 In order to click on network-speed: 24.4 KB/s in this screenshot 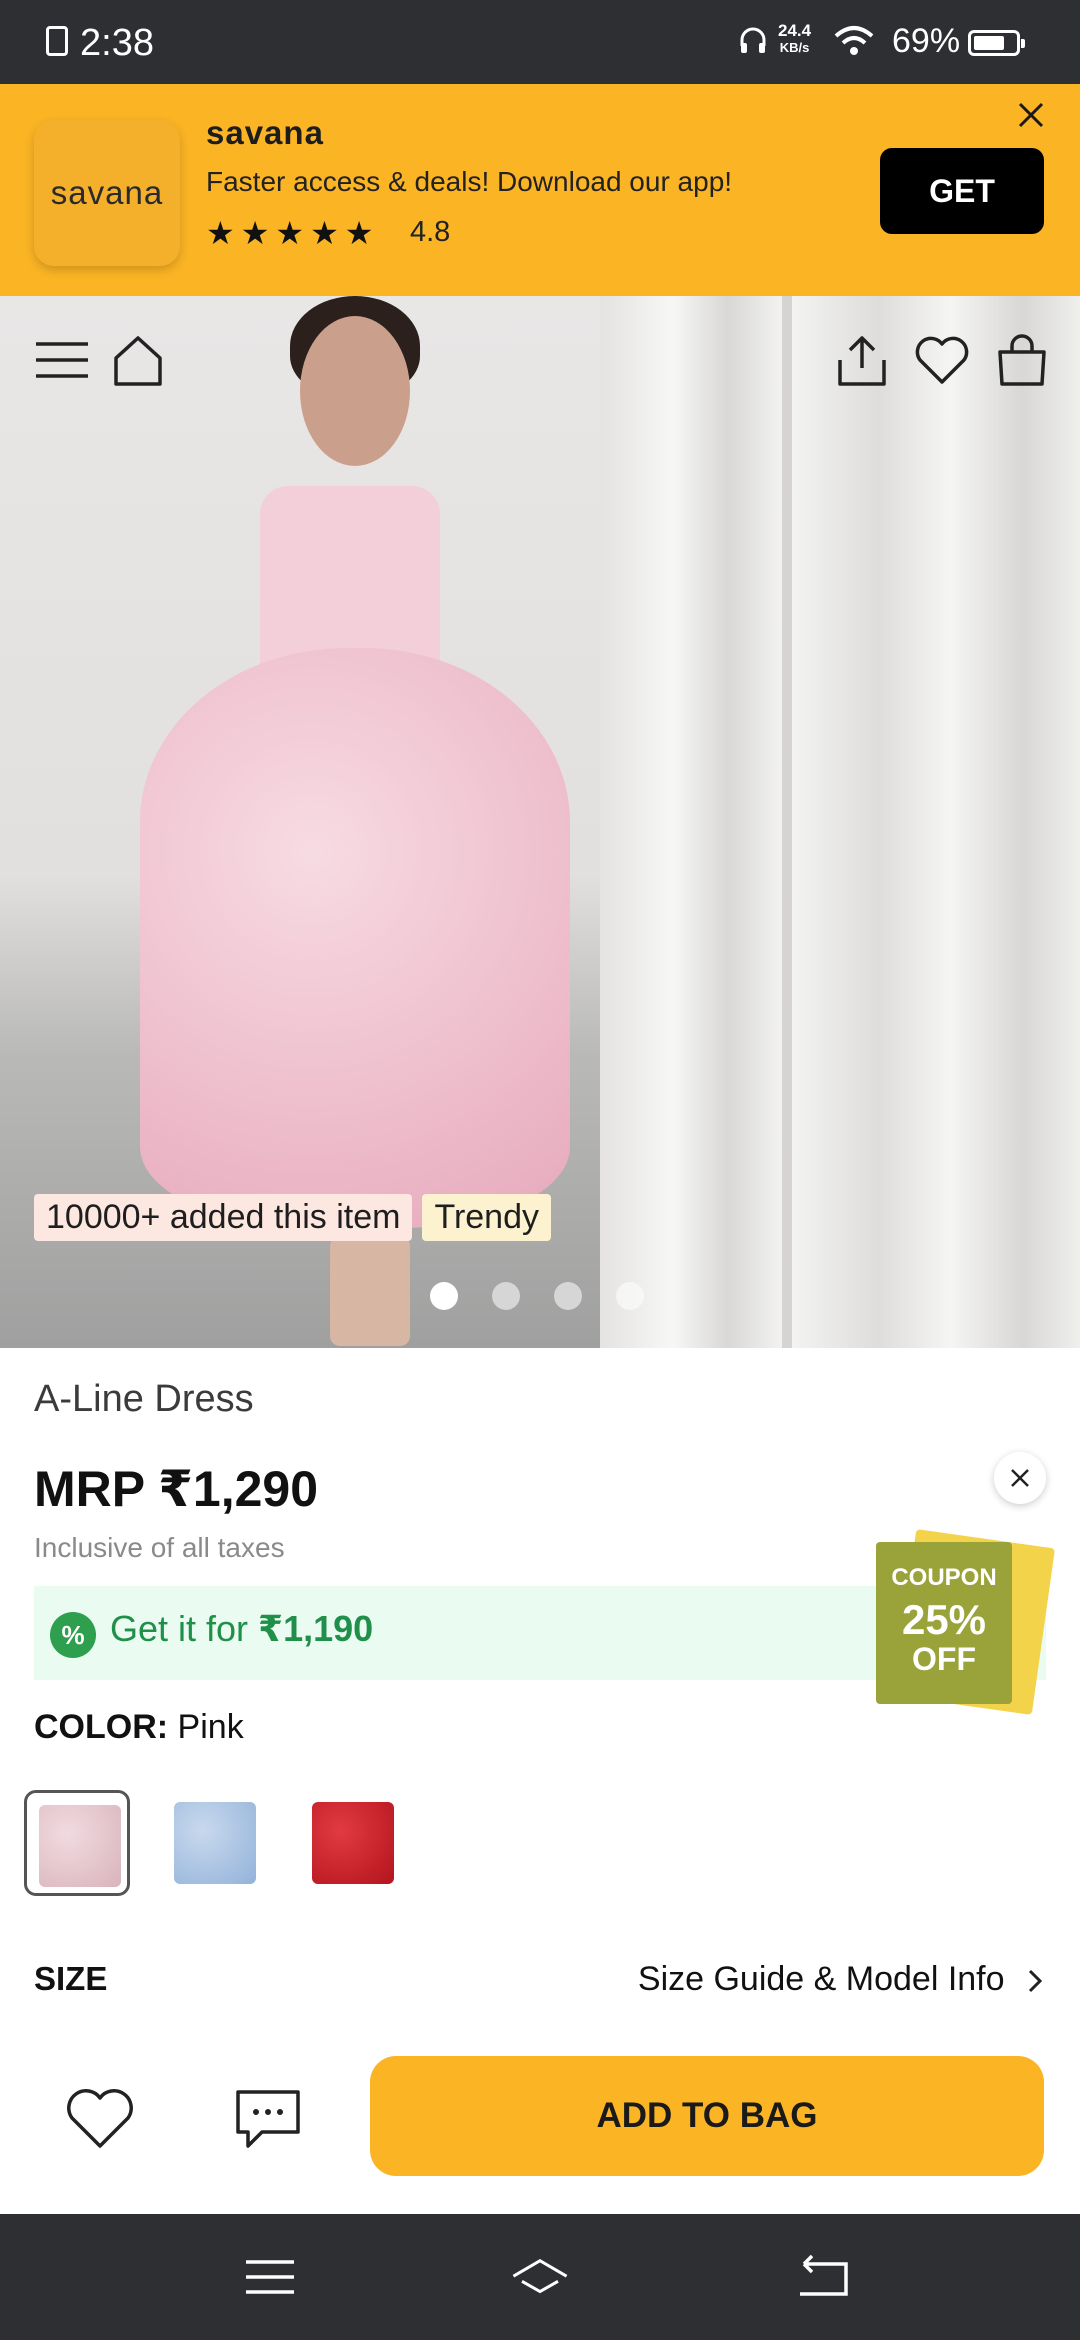, I will do `click(795, 38)`.